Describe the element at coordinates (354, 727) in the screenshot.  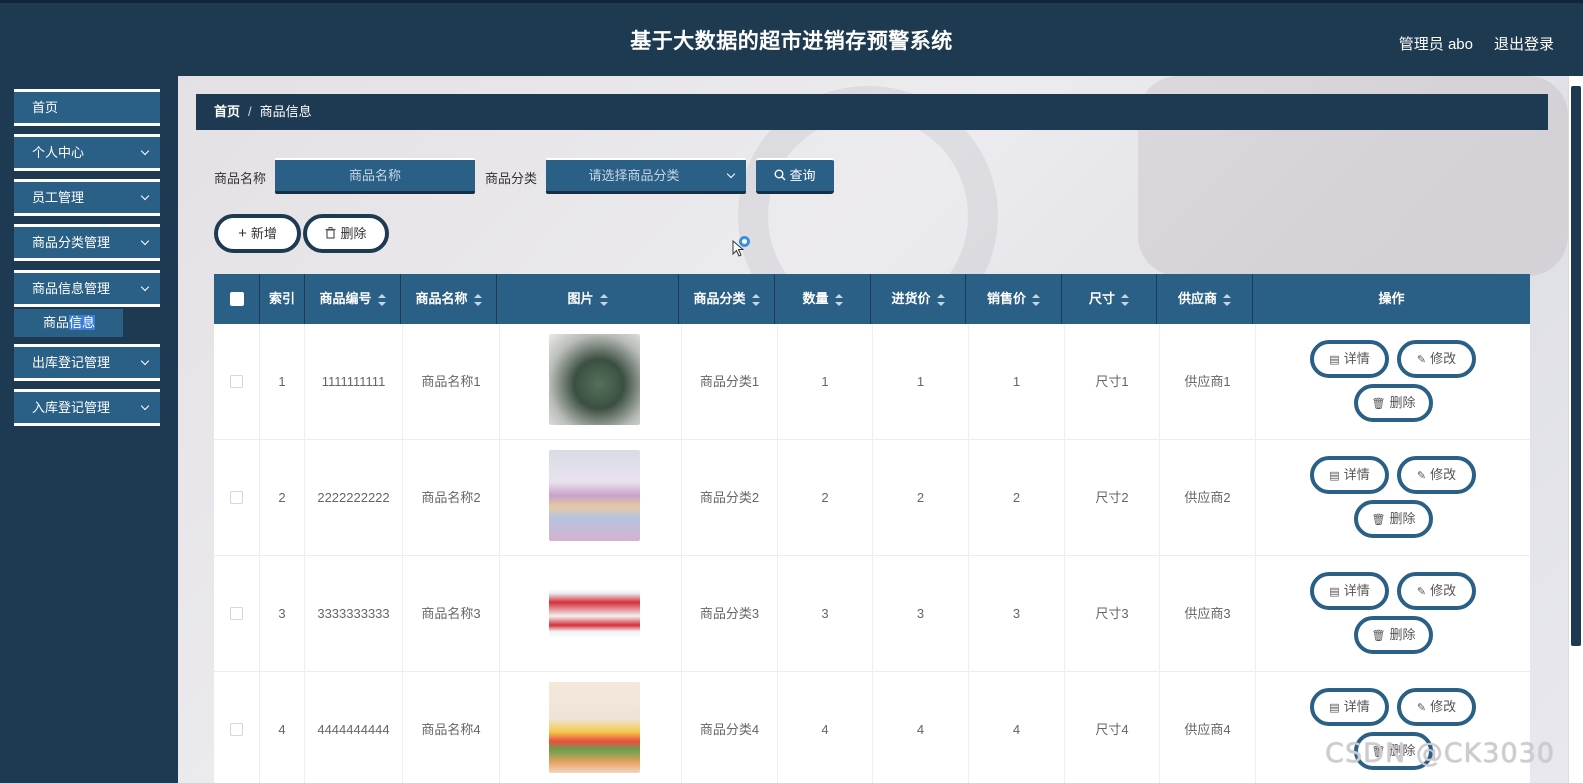
I see `cell-code: 4444444444` at that location.